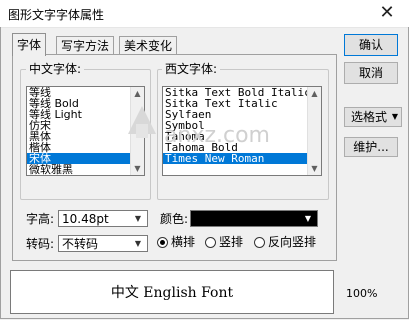 This screenshot has height=320, width=409. Describe the element at coordinates (217, 135) in the screenshot. I see `svg-text: anxz.com` at that location.